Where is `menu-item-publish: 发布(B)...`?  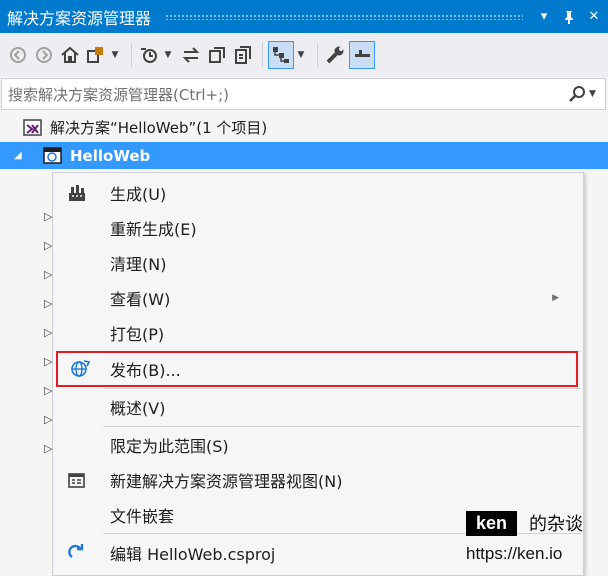 menu-item-publish: 发布(B)... is located at coordinates (317, 369).